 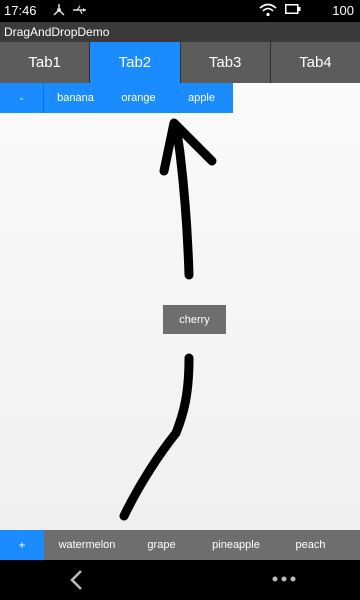 I want to click on chip-pineapple: pineapple, so click(x=236, y=545).